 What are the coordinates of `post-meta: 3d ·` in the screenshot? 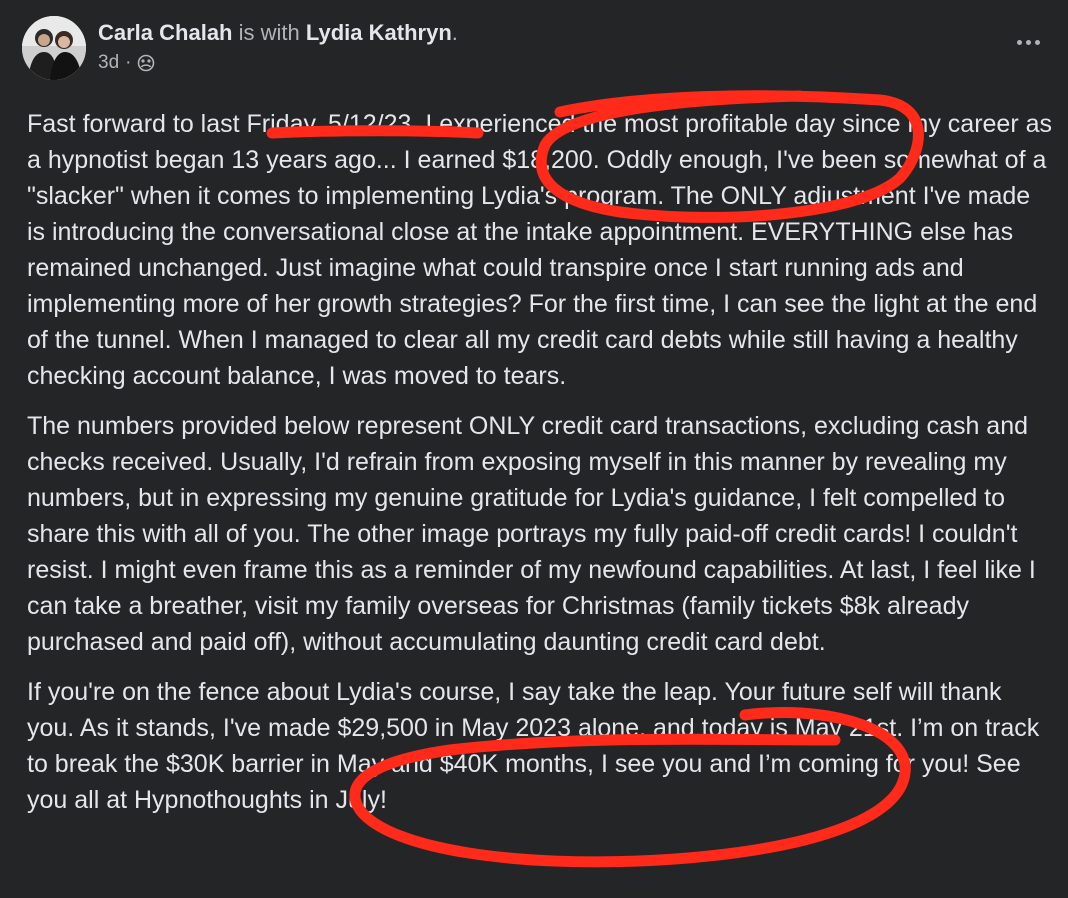 It's located at (126, 63).